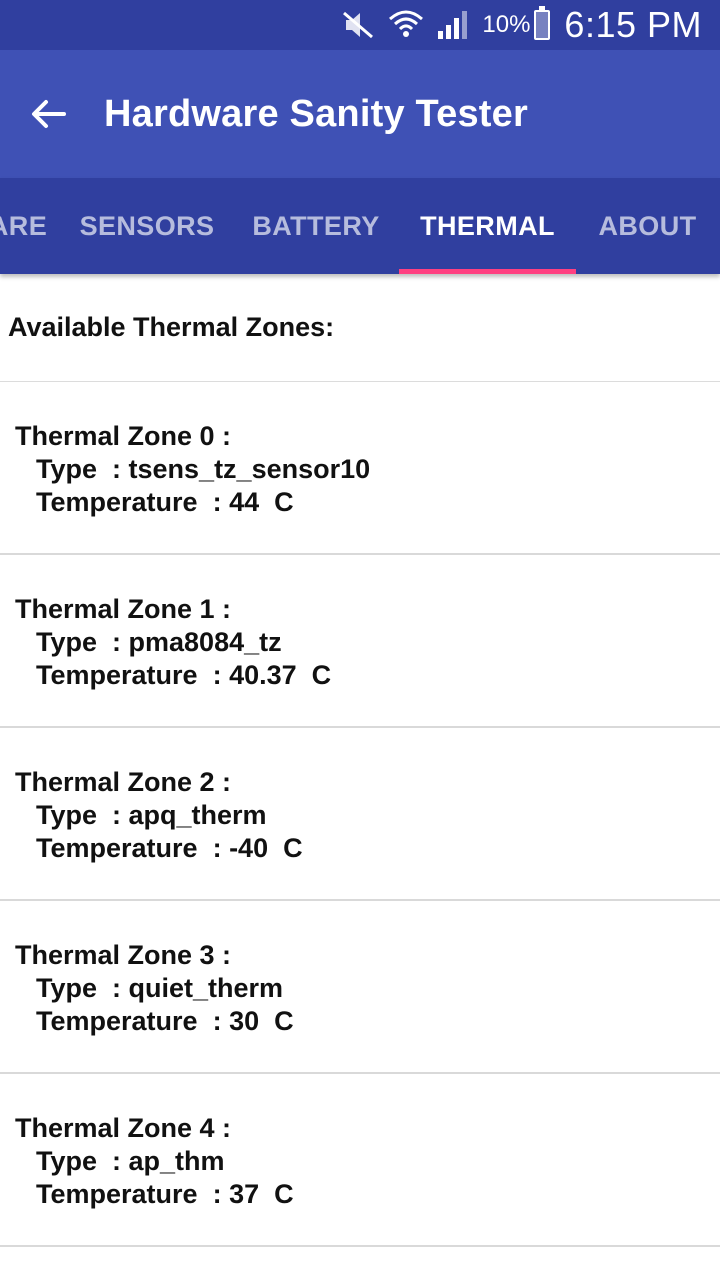 The width and height of the screenshot is (720, 1280). Describe the element at coordinates (147, 226) in the screenshot. I see `tab-sensors: SENSORS` at that location.